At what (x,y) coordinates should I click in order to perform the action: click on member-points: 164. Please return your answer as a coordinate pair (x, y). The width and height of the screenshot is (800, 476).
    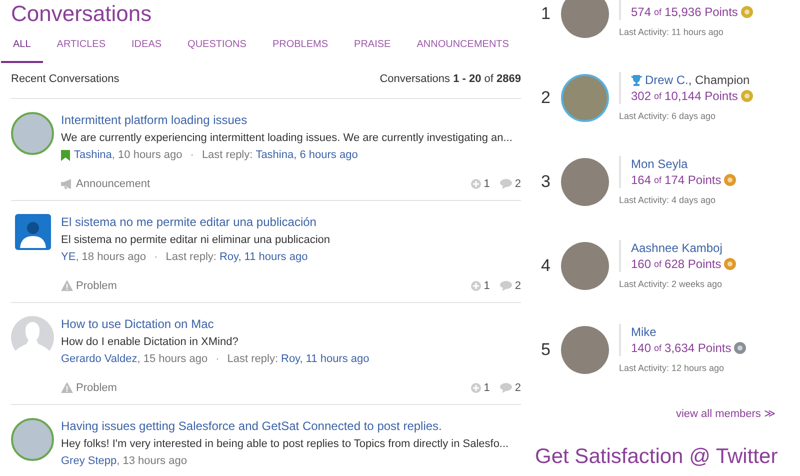
    Looking at the image, I should click on (641, 180).